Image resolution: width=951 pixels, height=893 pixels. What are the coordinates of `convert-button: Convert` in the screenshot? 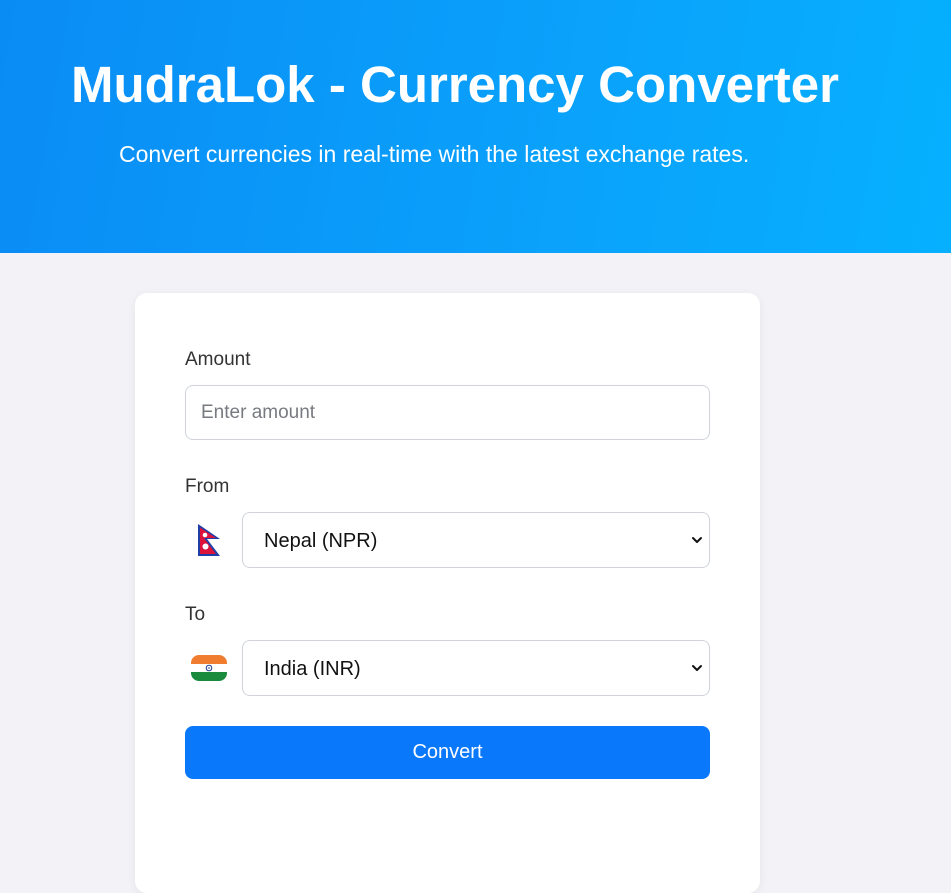 It's located at (447, 752).